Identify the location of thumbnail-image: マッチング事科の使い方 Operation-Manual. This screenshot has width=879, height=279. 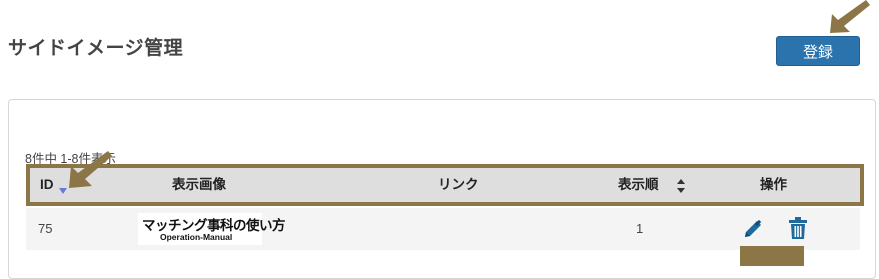
(212, 229).